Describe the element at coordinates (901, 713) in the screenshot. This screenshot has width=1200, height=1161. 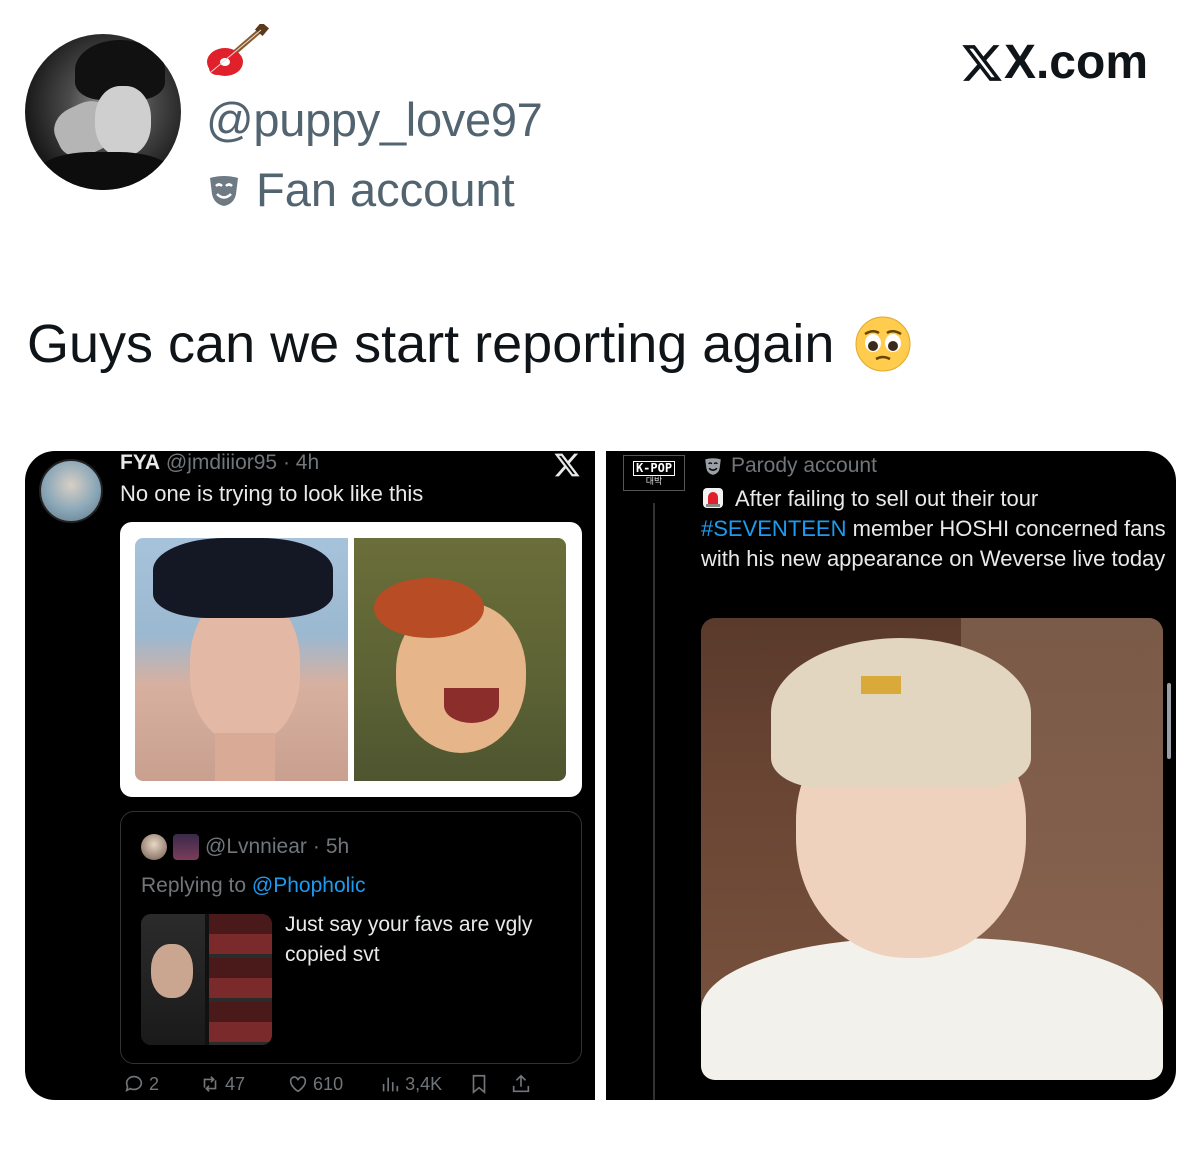
I see `photo-cap` at that location.